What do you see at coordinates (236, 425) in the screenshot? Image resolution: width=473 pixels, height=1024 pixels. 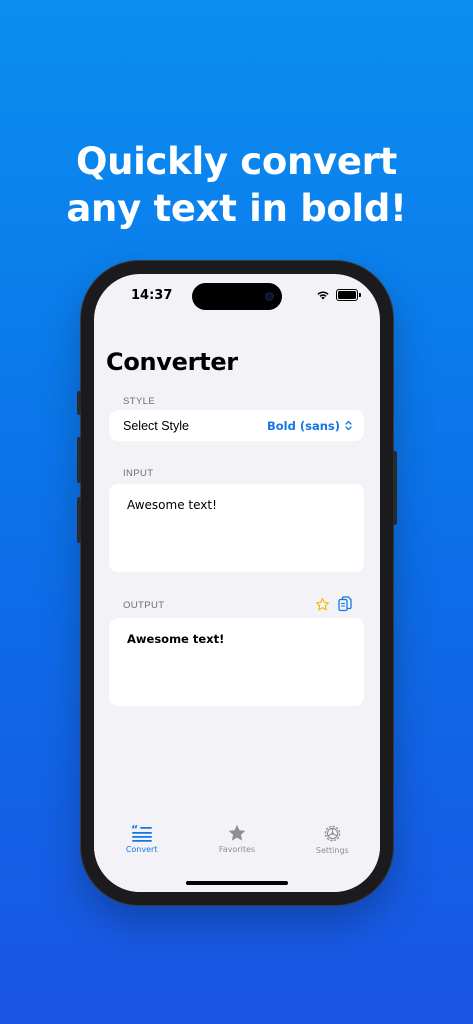 I see `select-style-row: Select Style Bold (sans)` at bounding box center [236, 425].